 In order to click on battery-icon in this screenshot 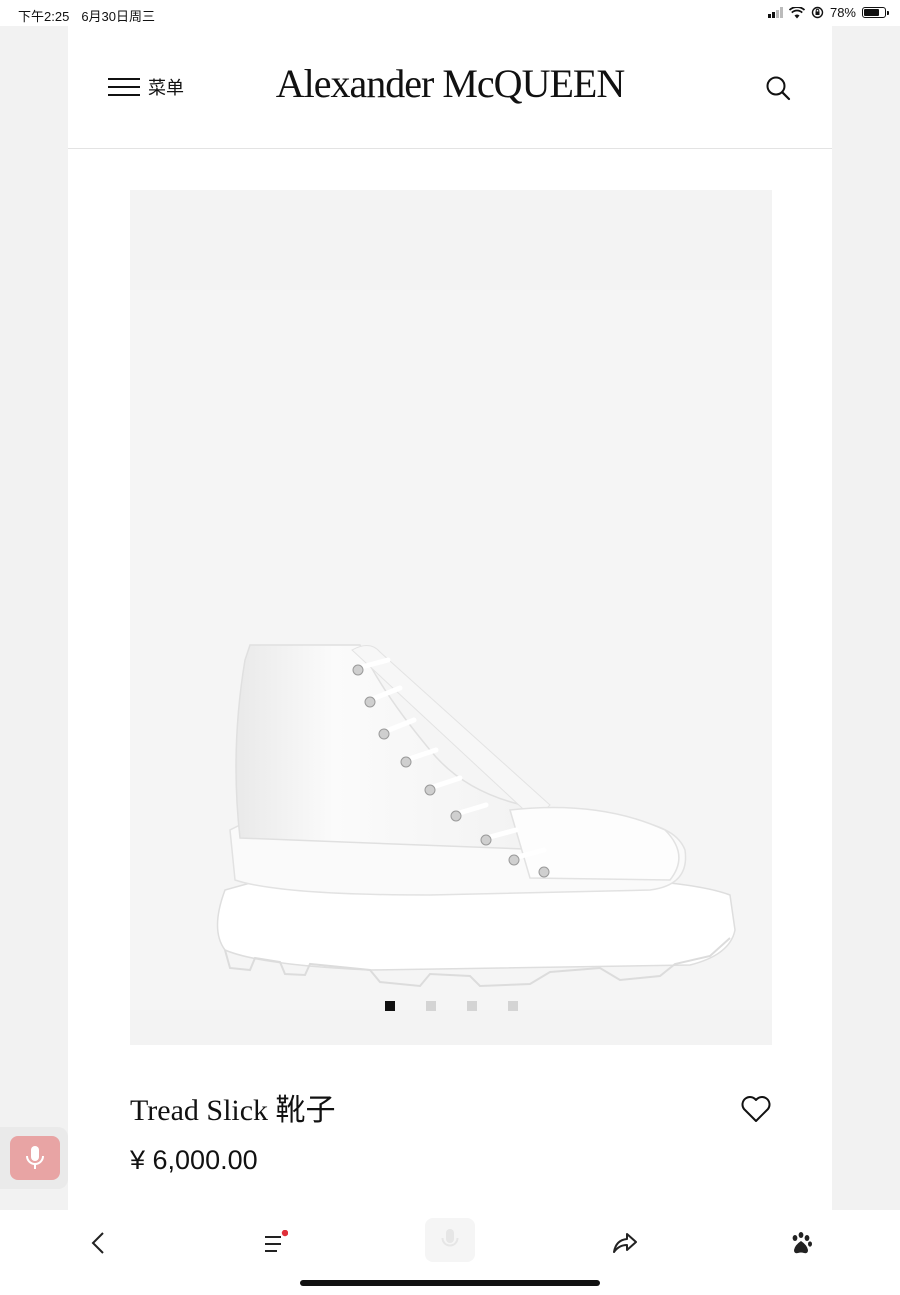, I will do `click(875, 12)`.